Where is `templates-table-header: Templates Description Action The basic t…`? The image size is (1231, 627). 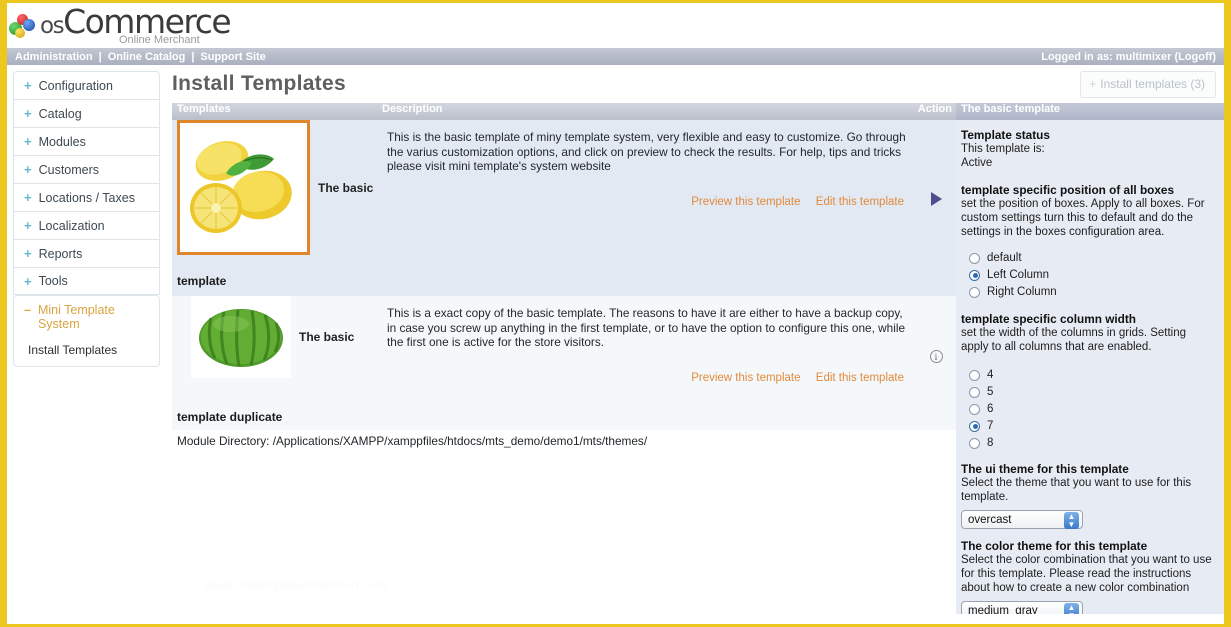
templates-table-header: Templates Description Action The basic t… is located at coordinates (698, 111).